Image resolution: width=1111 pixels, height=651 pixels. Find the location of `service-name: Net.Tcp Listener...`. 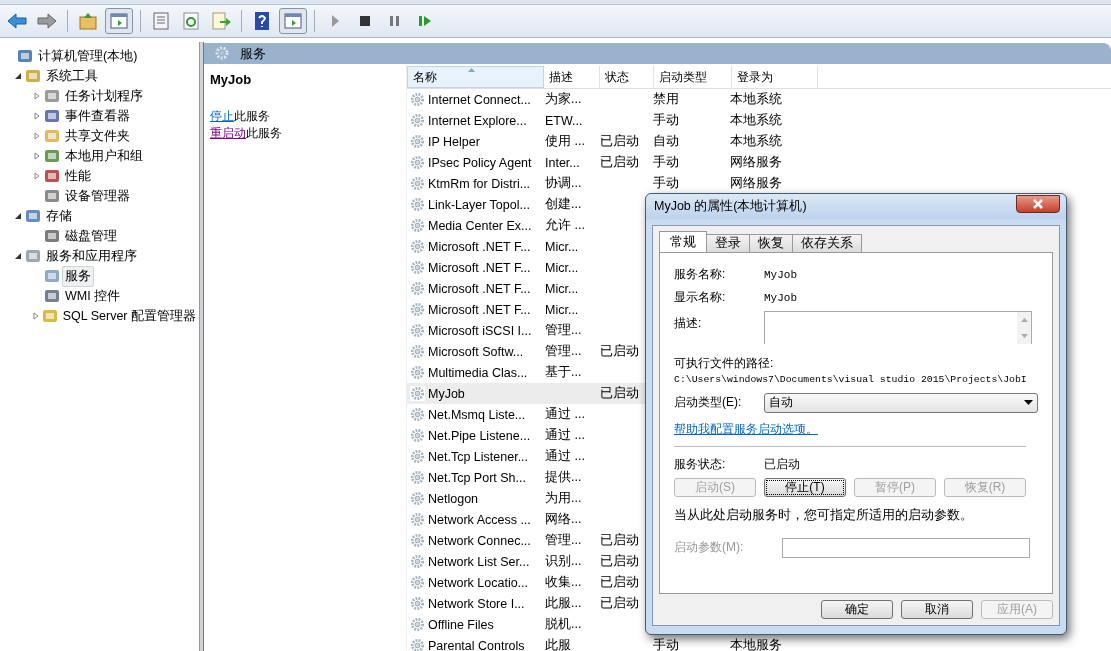

service-name: Net.Tcp Listener... is located at coordinates (478, 456).